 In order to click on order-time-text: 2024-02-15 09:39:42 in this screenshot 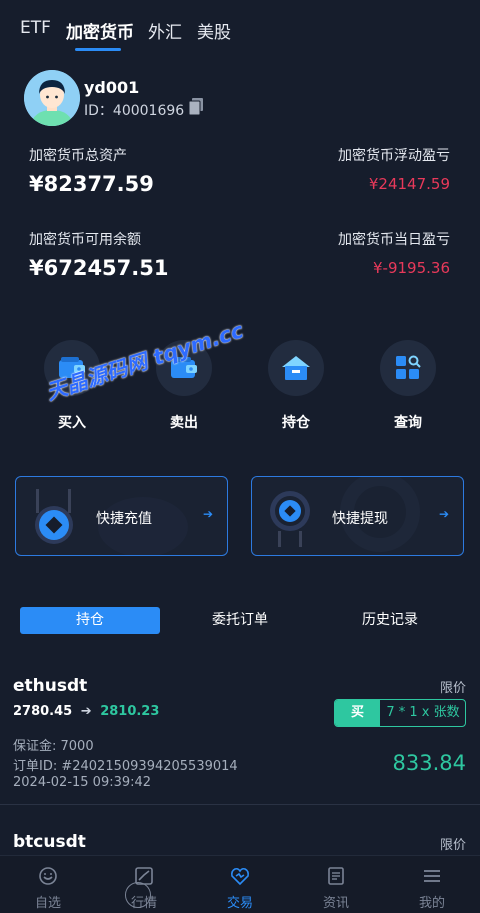, I will do `click(82, 782)`.